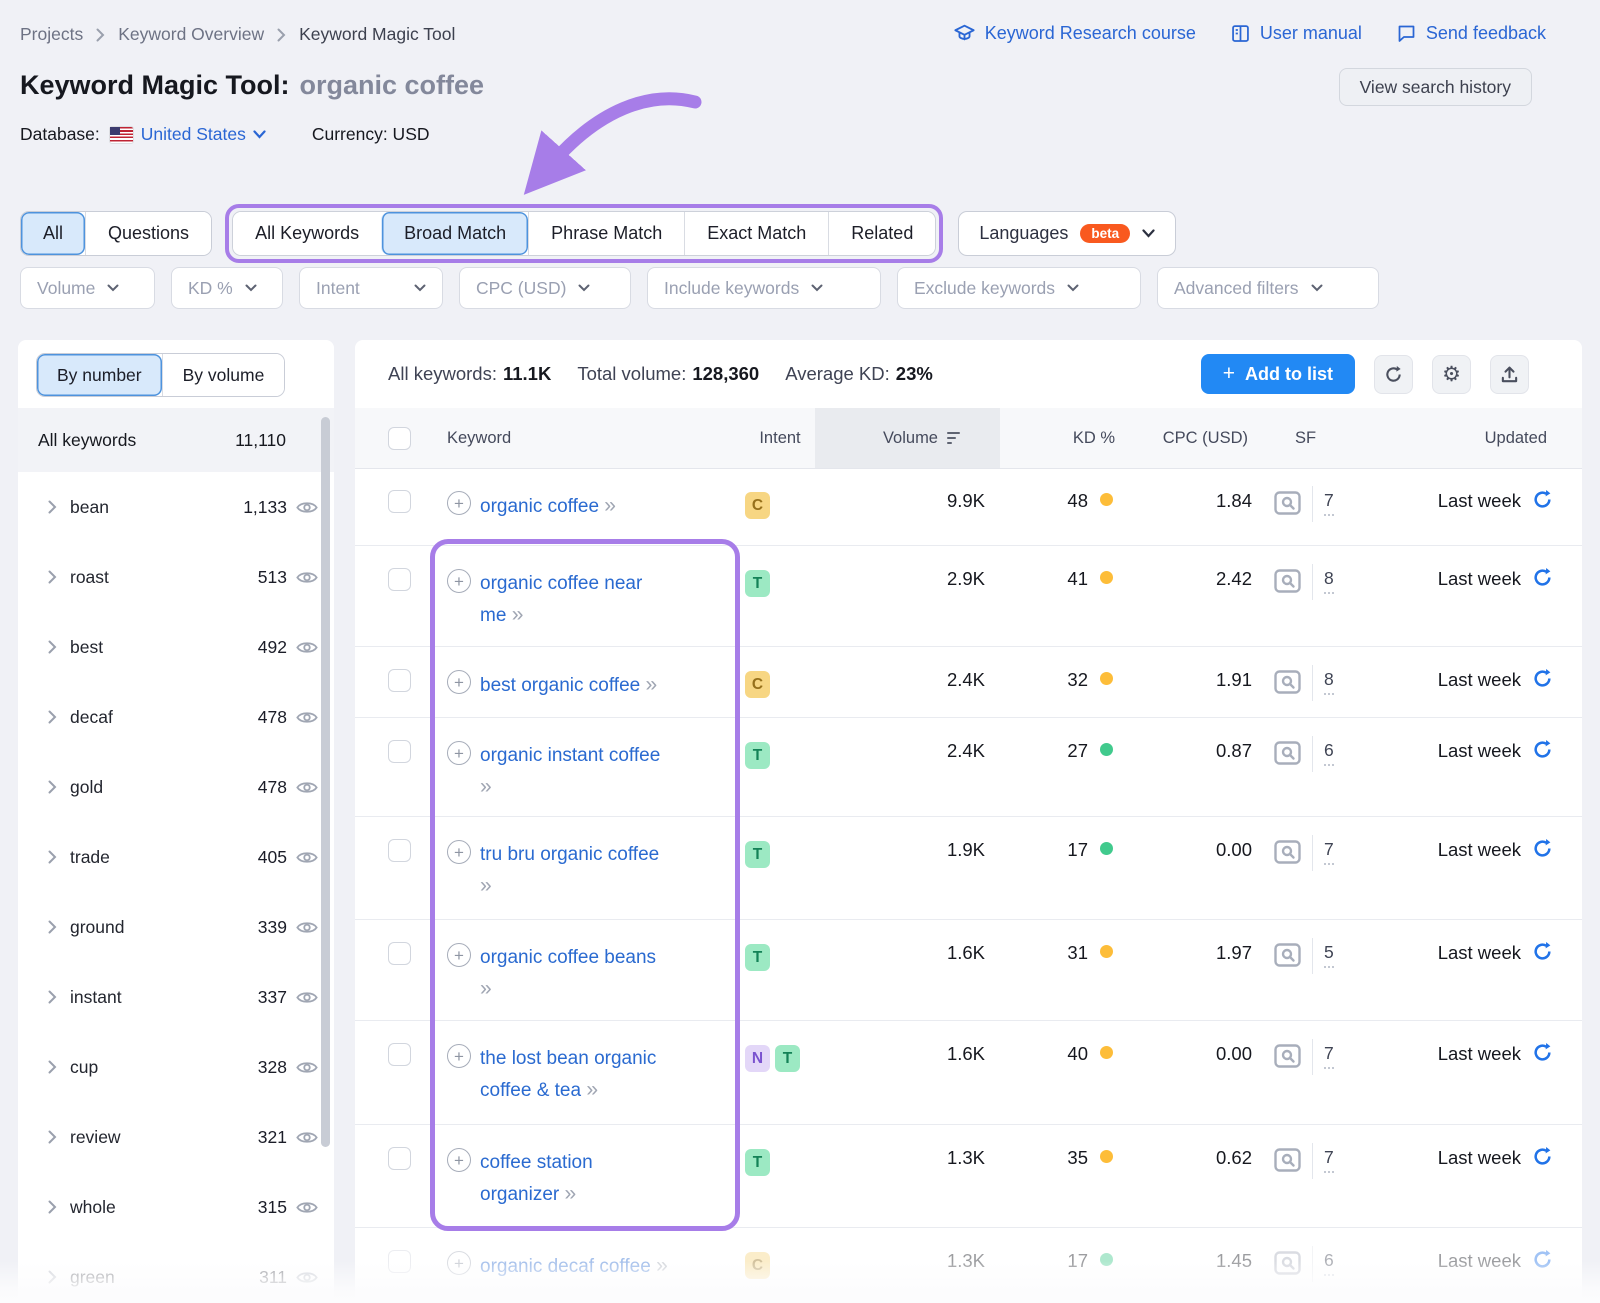 The image size is (1600, 1303). Describe the element at coordinates (882, 233) in the screenshot. I see `tab-related: Related` at that location.